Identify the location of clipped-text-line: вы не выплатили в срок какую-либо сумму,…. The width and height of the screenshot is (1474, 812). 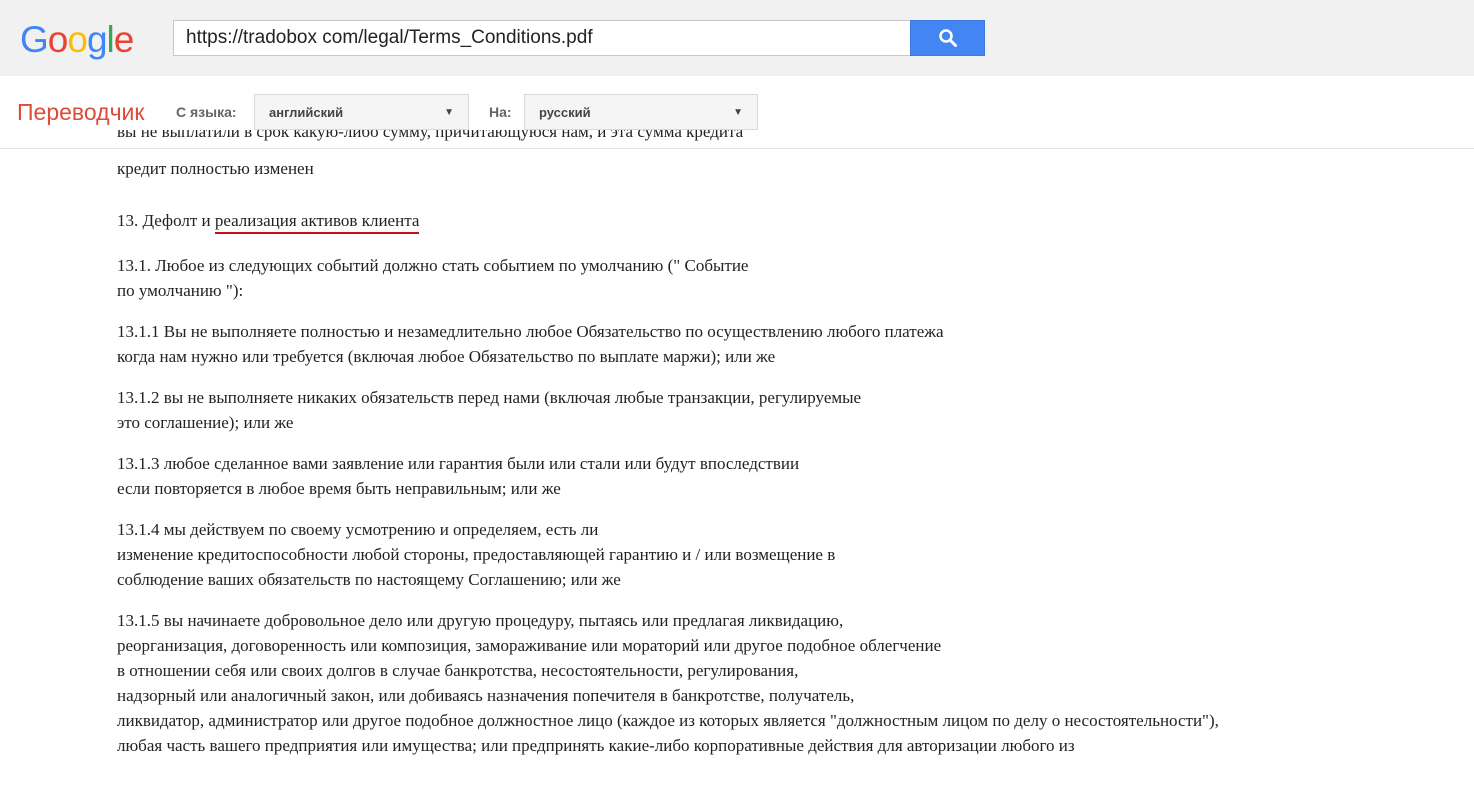
(787, 139).